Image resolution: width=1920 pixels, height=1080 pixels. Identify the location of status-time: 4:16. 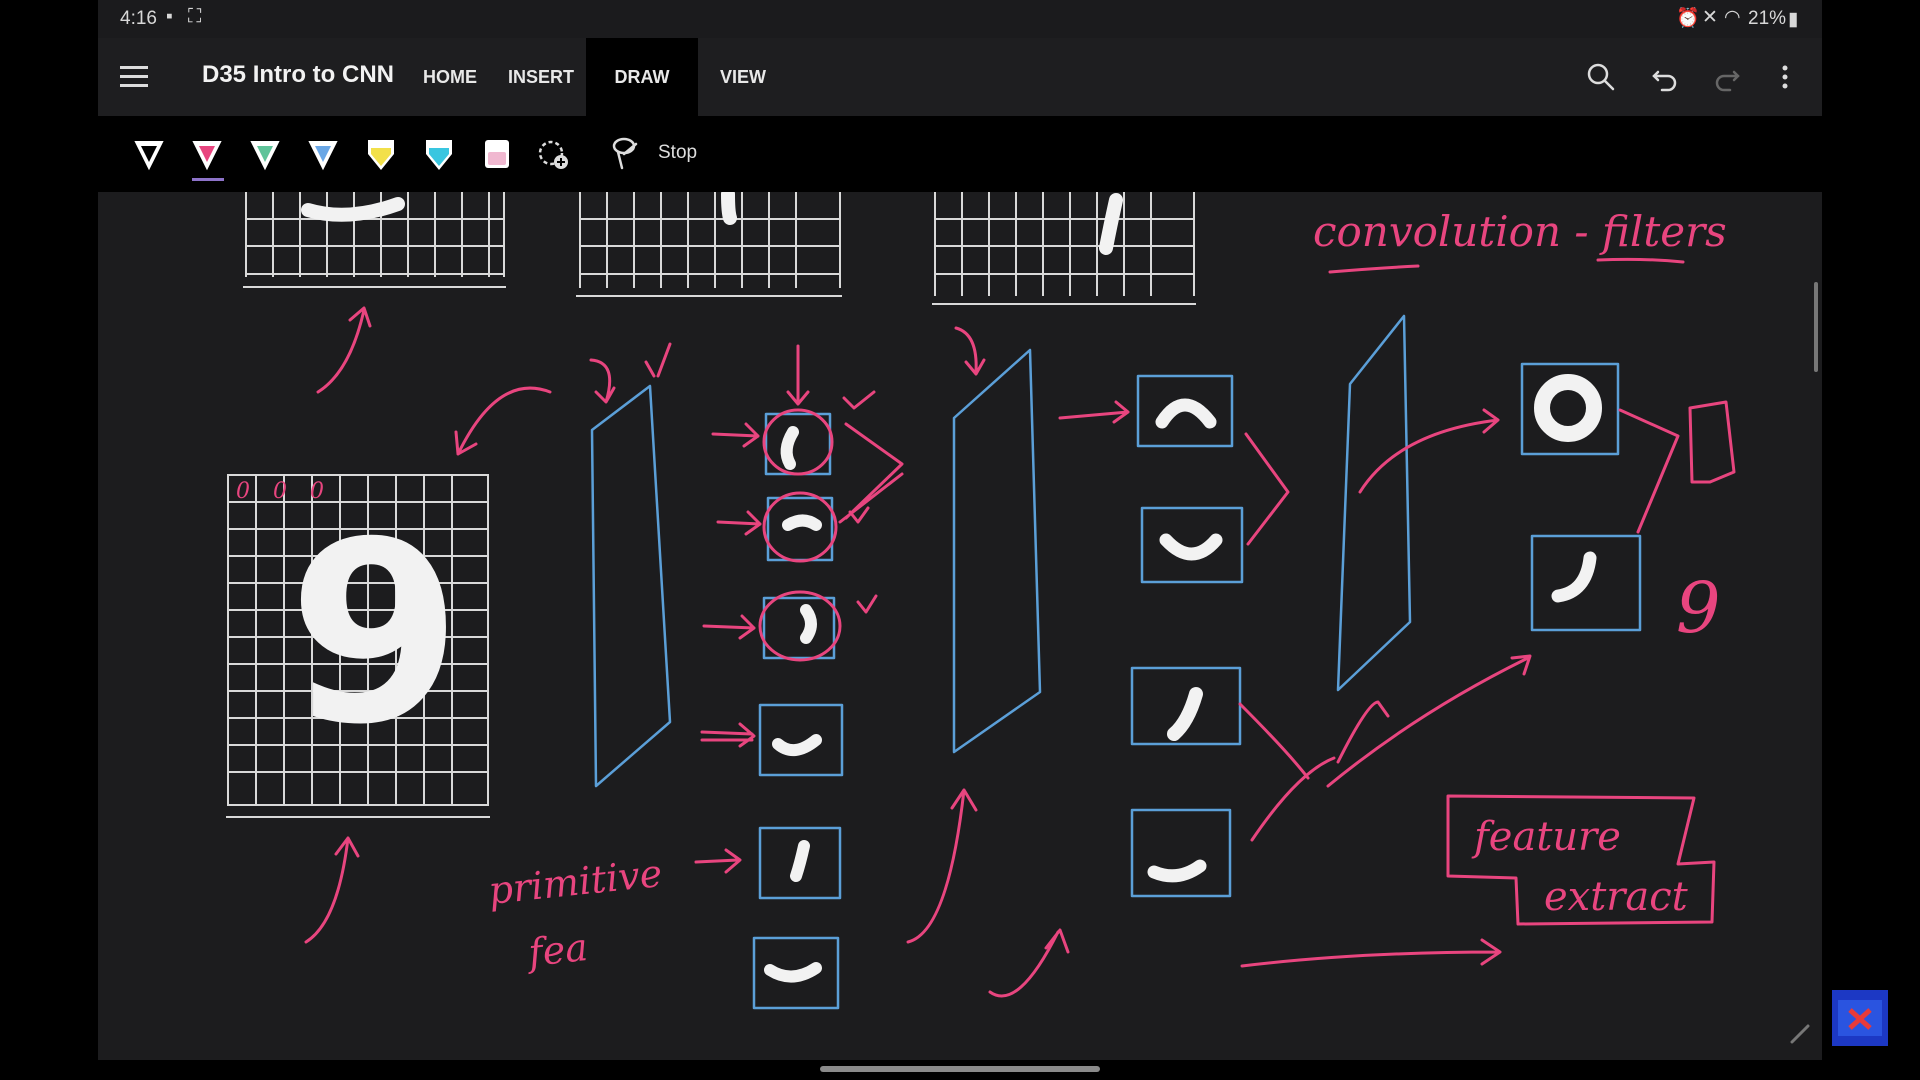
(138, 18).